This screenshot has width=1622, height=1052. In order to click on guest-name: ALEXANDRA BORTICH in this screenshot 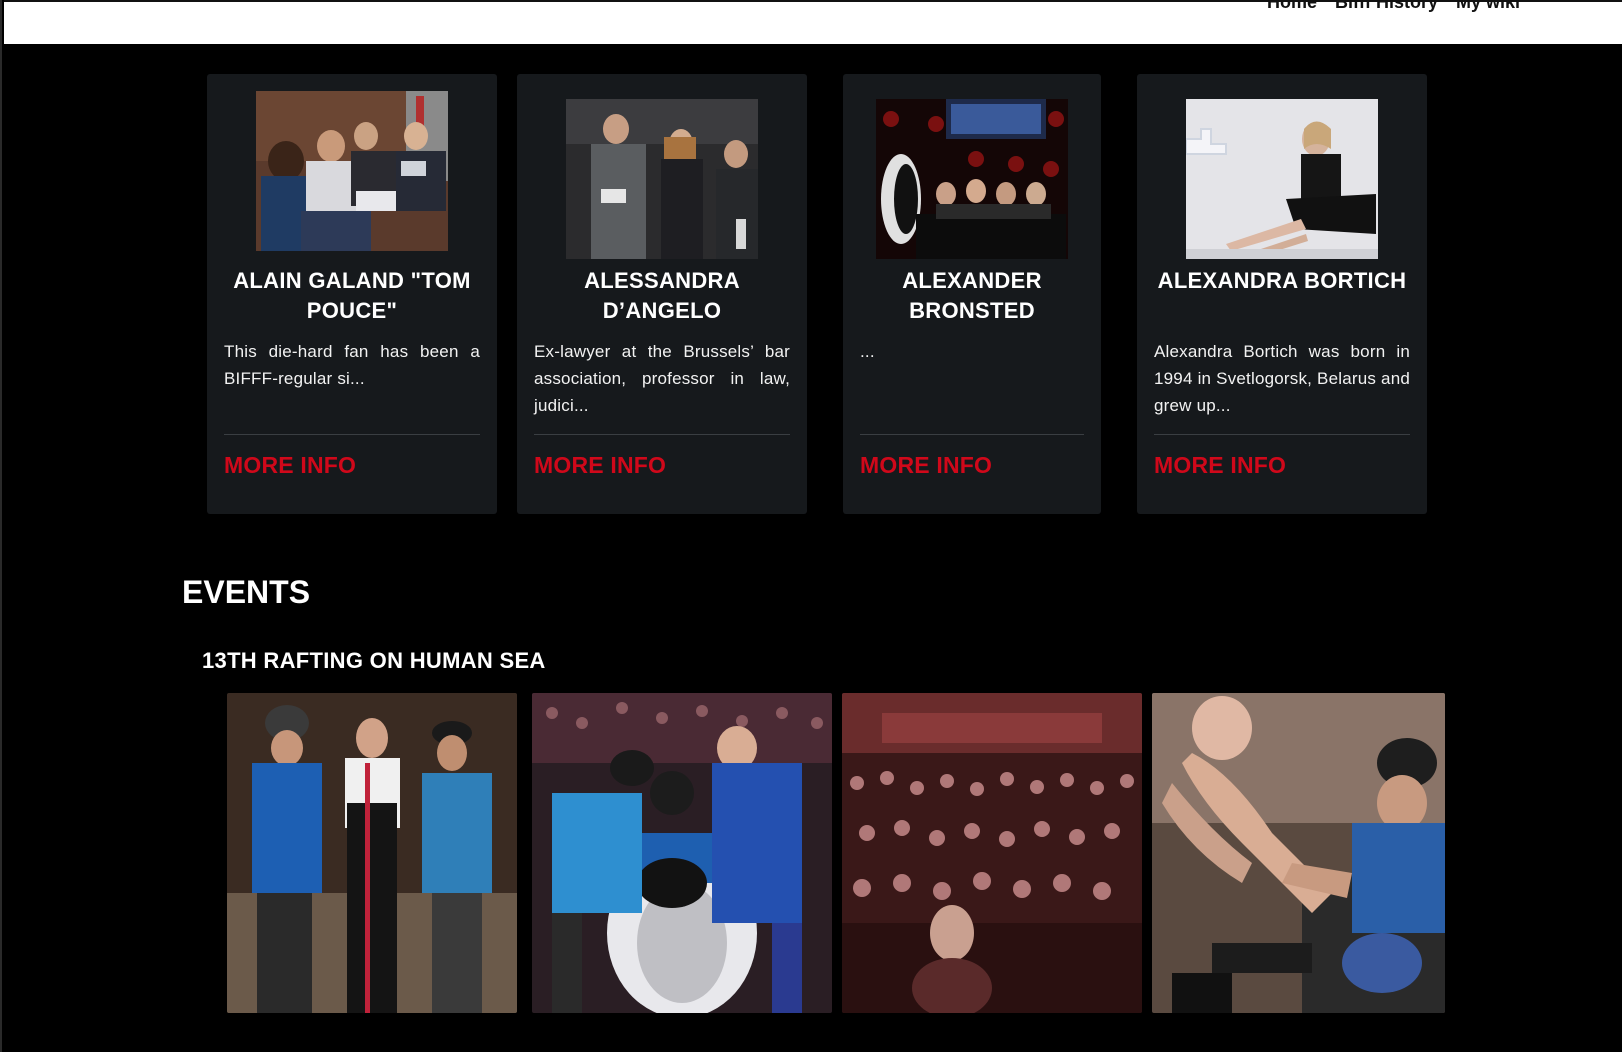, I will do `click(1282, 280)`.